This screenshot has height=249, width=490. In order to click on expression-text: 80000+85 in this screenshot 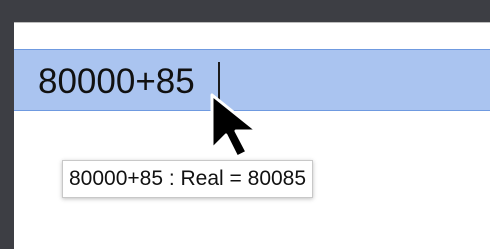, I will do `click(116, 82)`.